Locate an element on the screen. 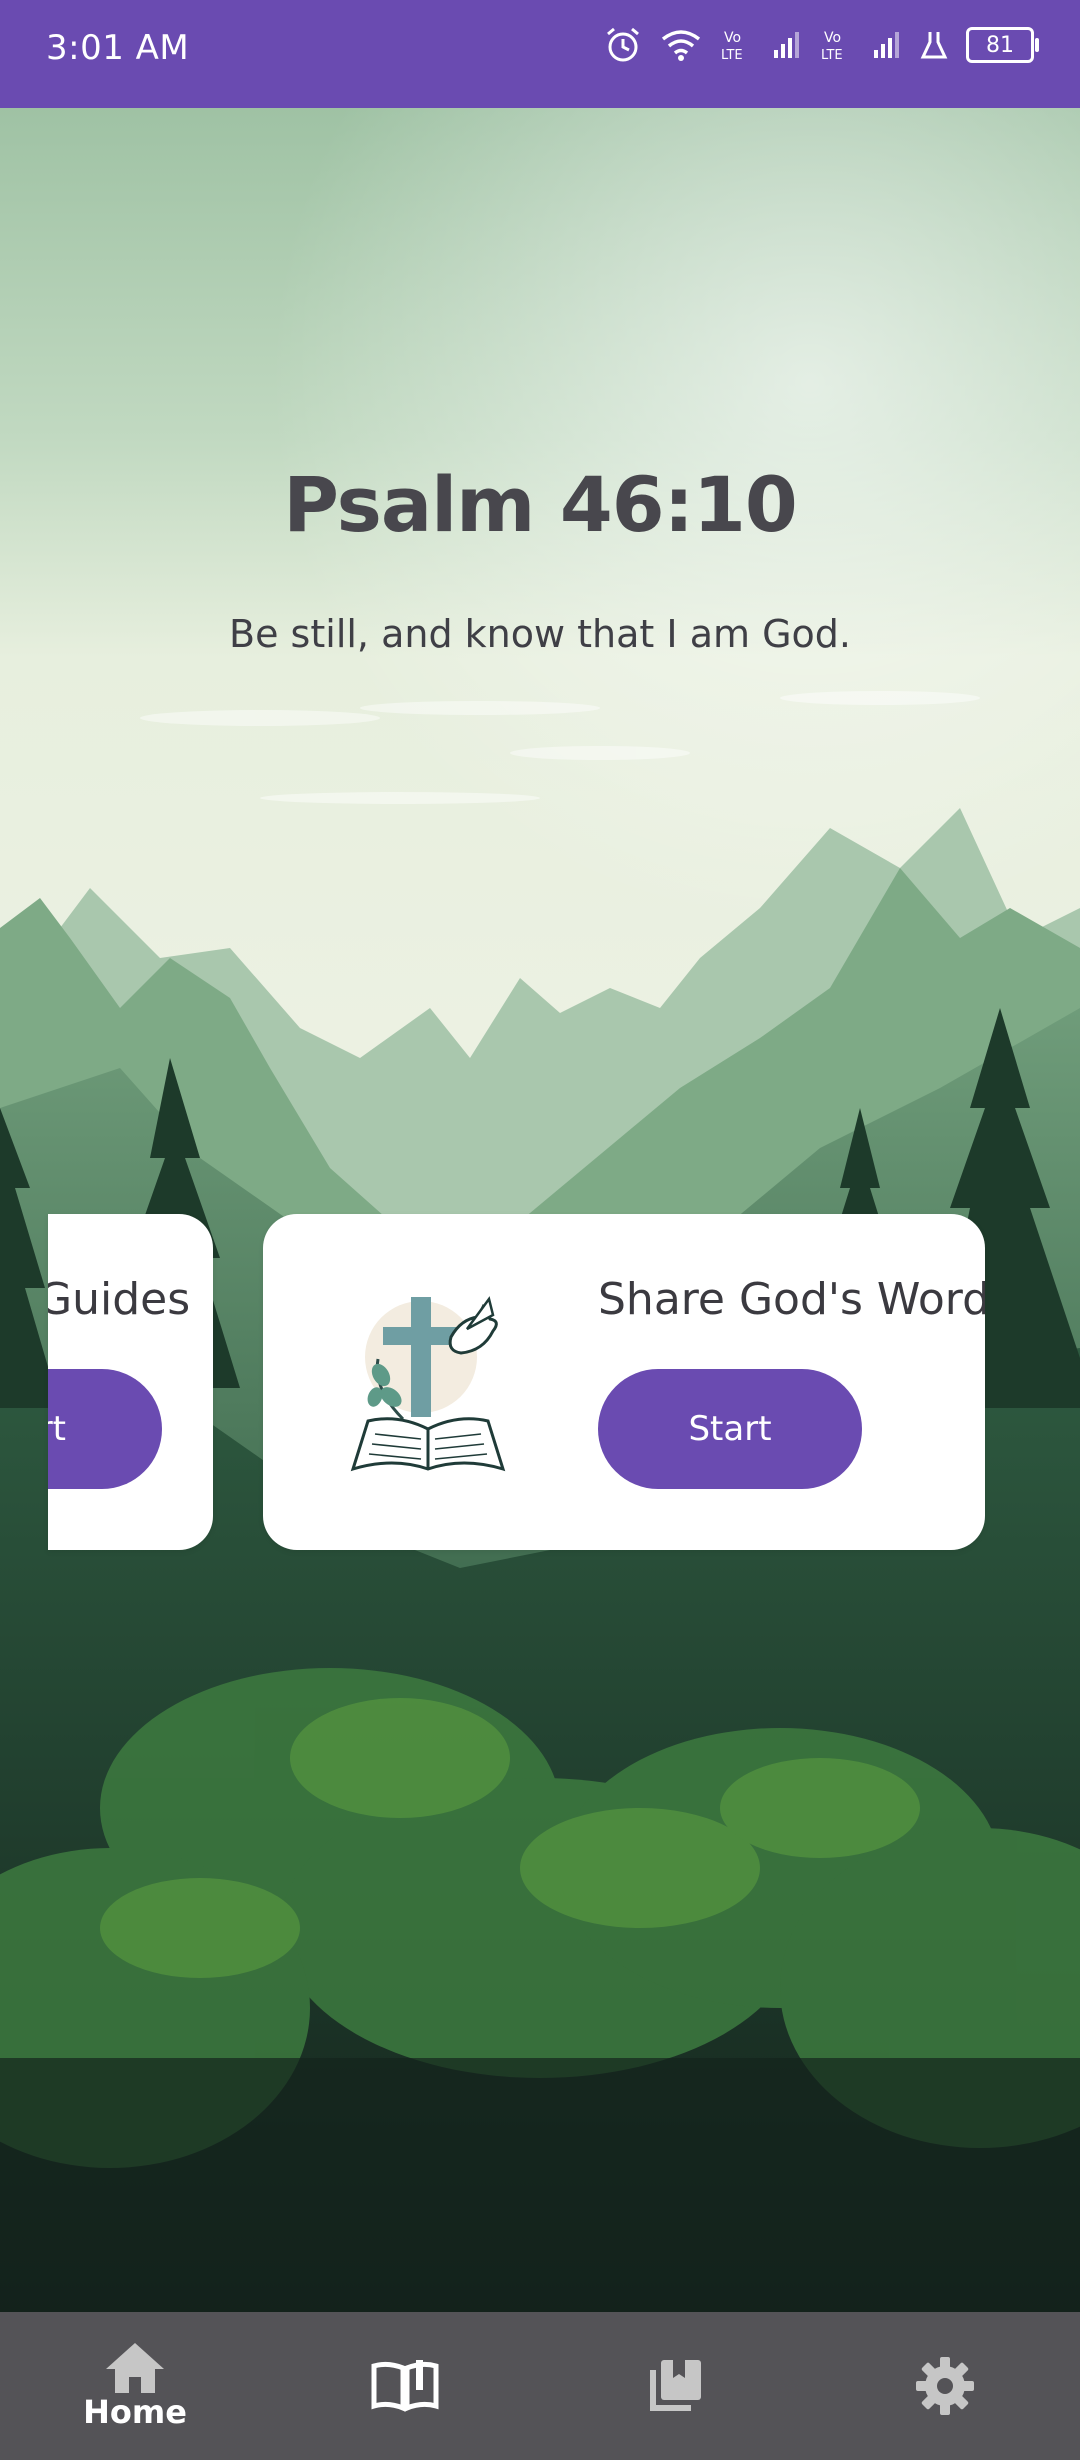 Image resolution: width=1080 pixels, height=2460 pixels. verse-text: Be still, and know that I am God. is located at coordinates (540, 634).